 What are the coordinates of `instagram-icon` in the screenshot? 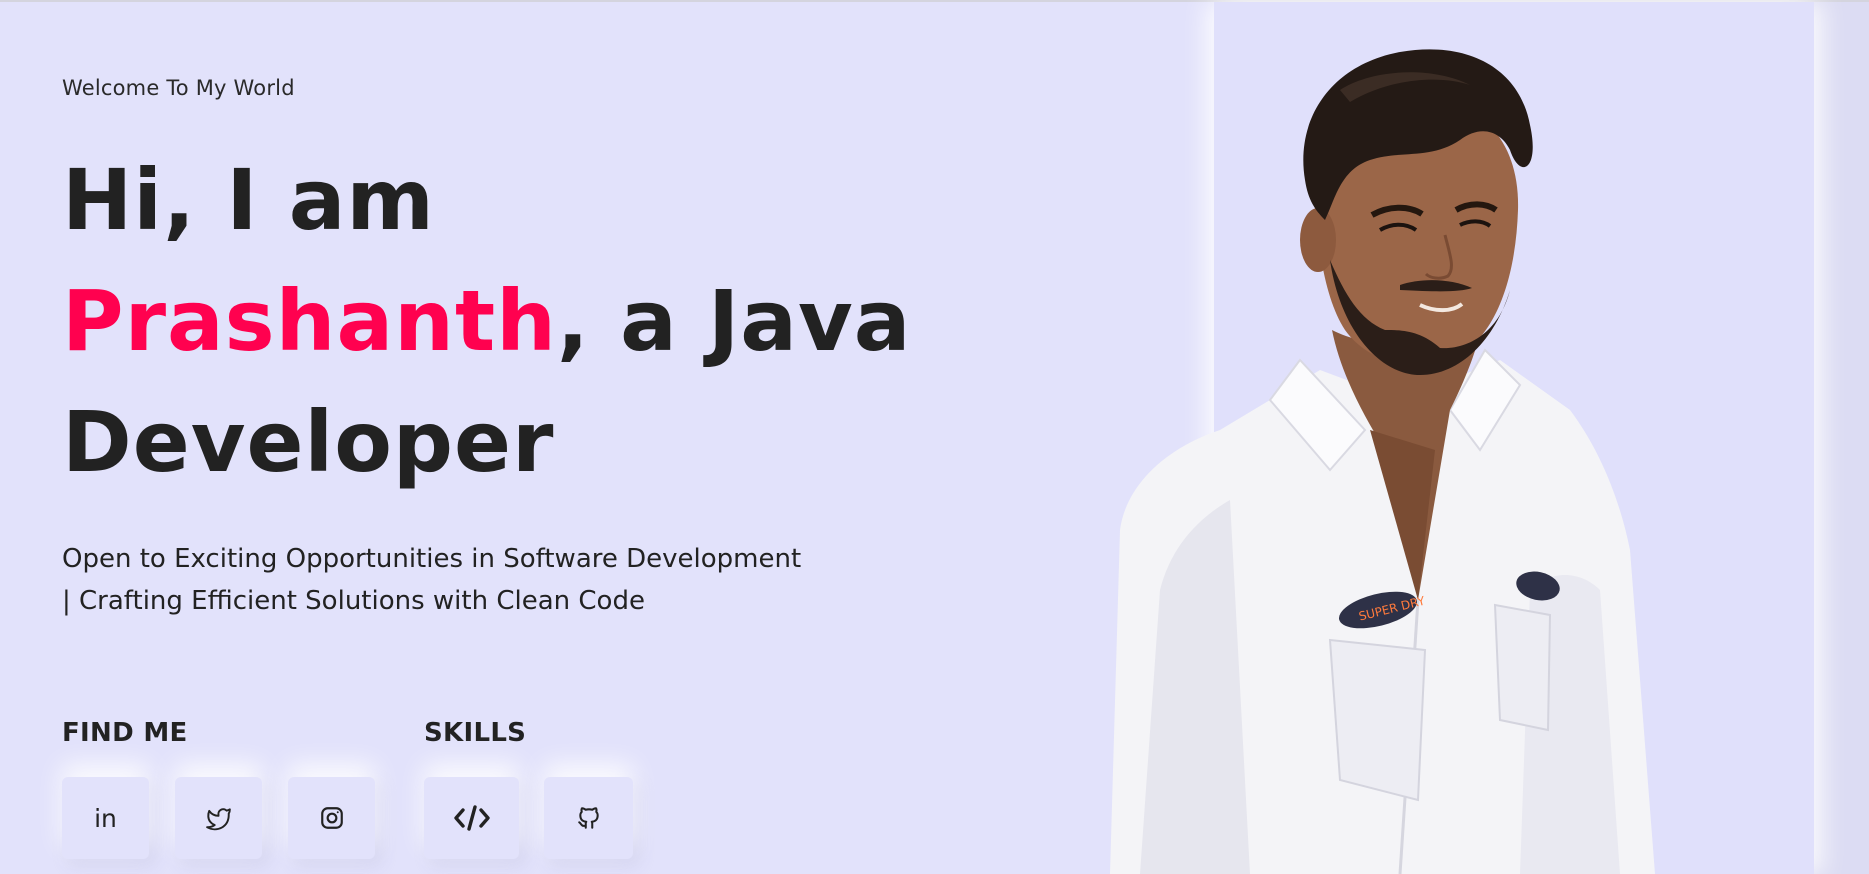 It's located at (331, 818).